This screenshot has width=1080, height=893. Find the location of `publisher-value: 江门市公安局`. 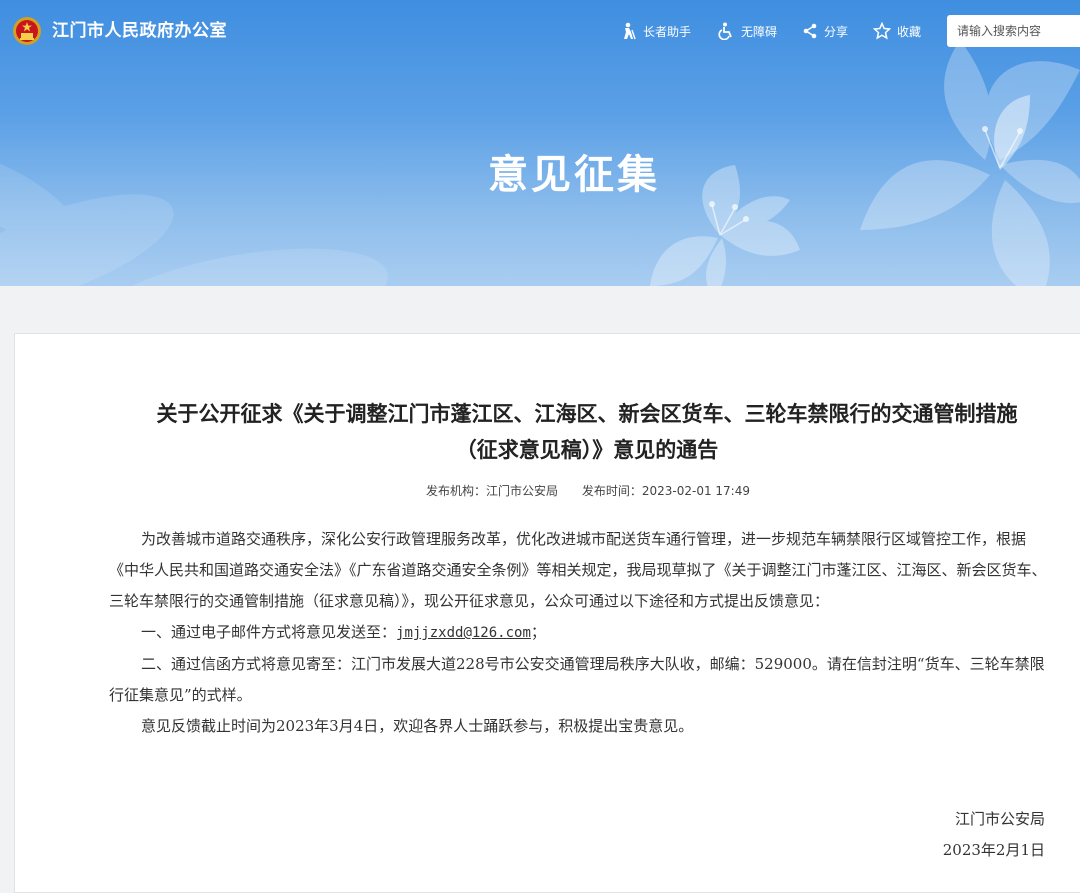

publisher-value: 江门市公安局 is located at coordinates (522, 491).